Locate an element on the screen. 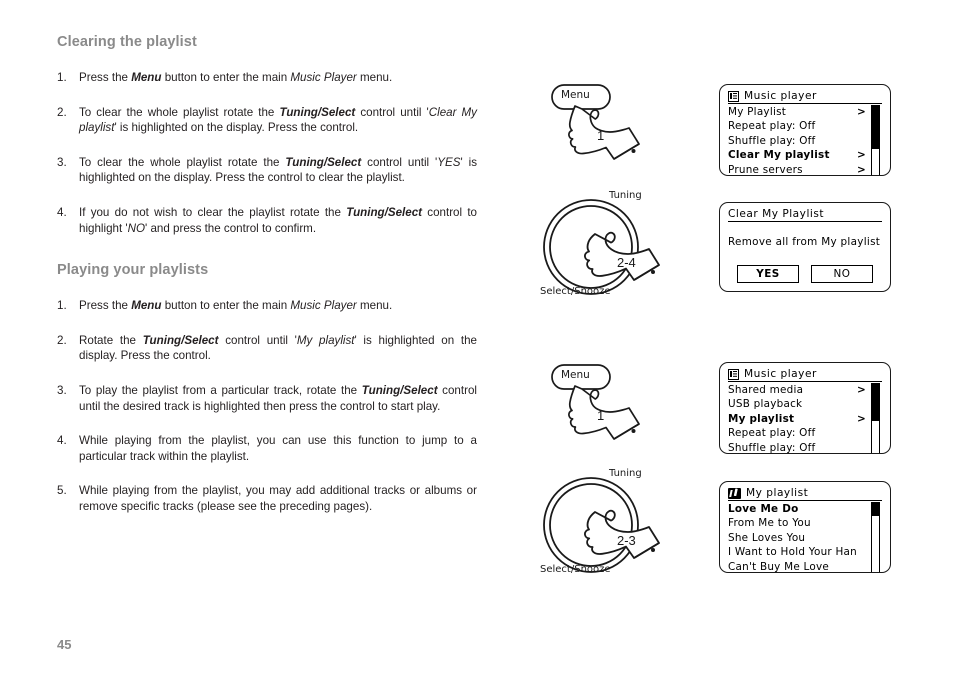 The width and height of the screenshot is (954, 673). menu-item-label: My Playlist is located at coordinates (757, 112).